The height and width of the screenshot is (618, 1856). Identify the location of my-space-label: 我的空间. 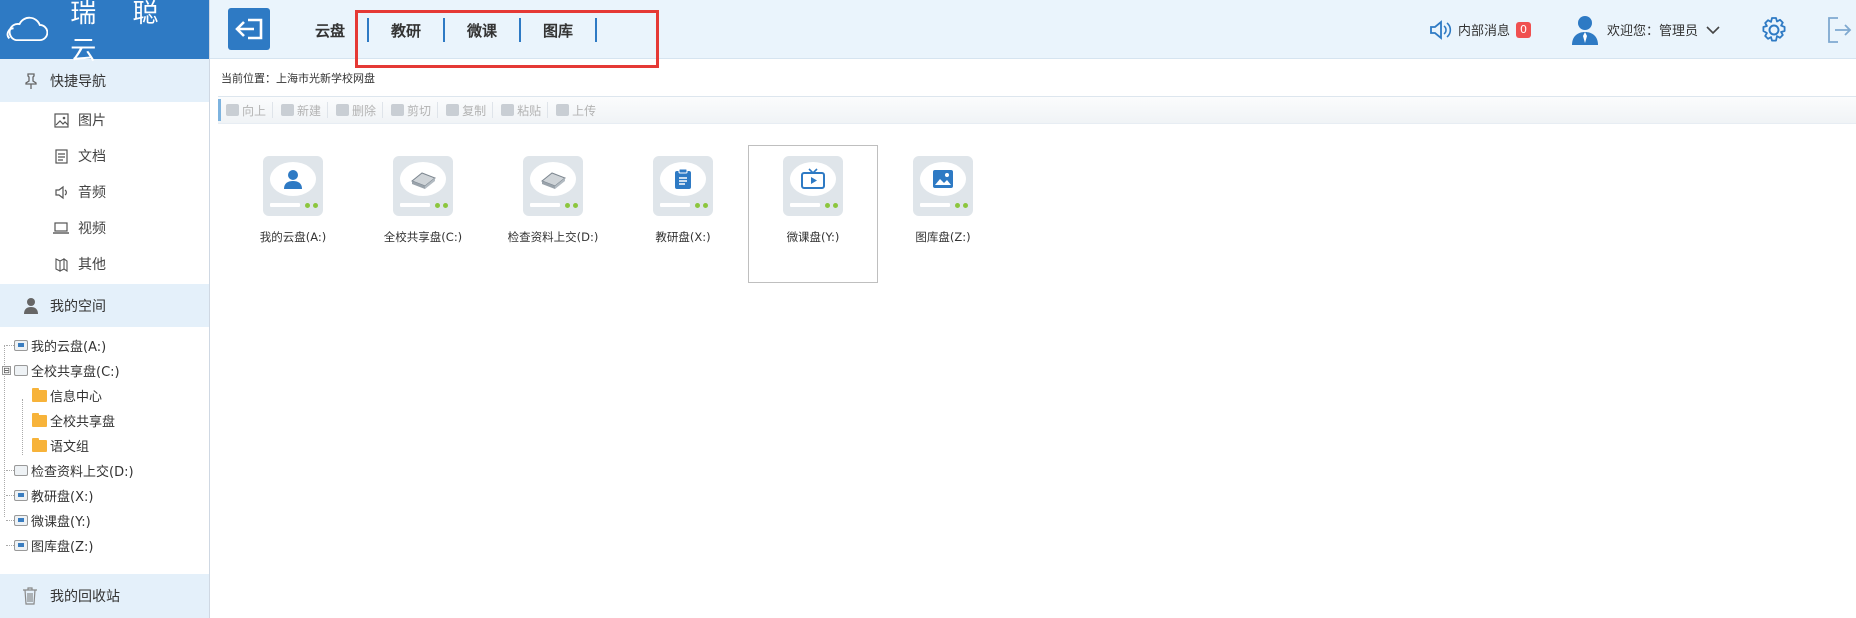
(78, 306).